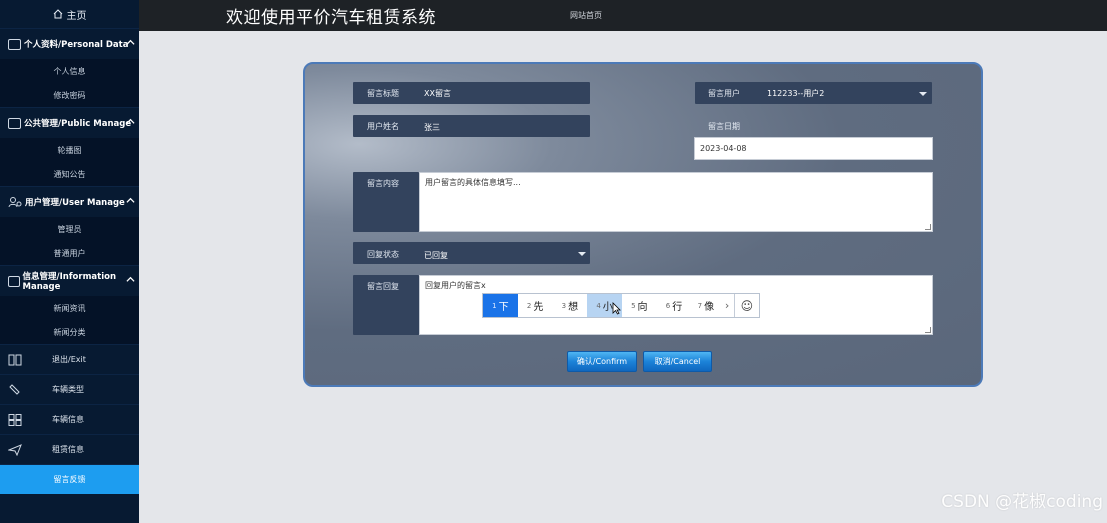 This screenshot has width=1107, height=523. Describe the element at coordinates (564, 305) in the screenshot. I see `ime-candidate-number: 3` at that location.